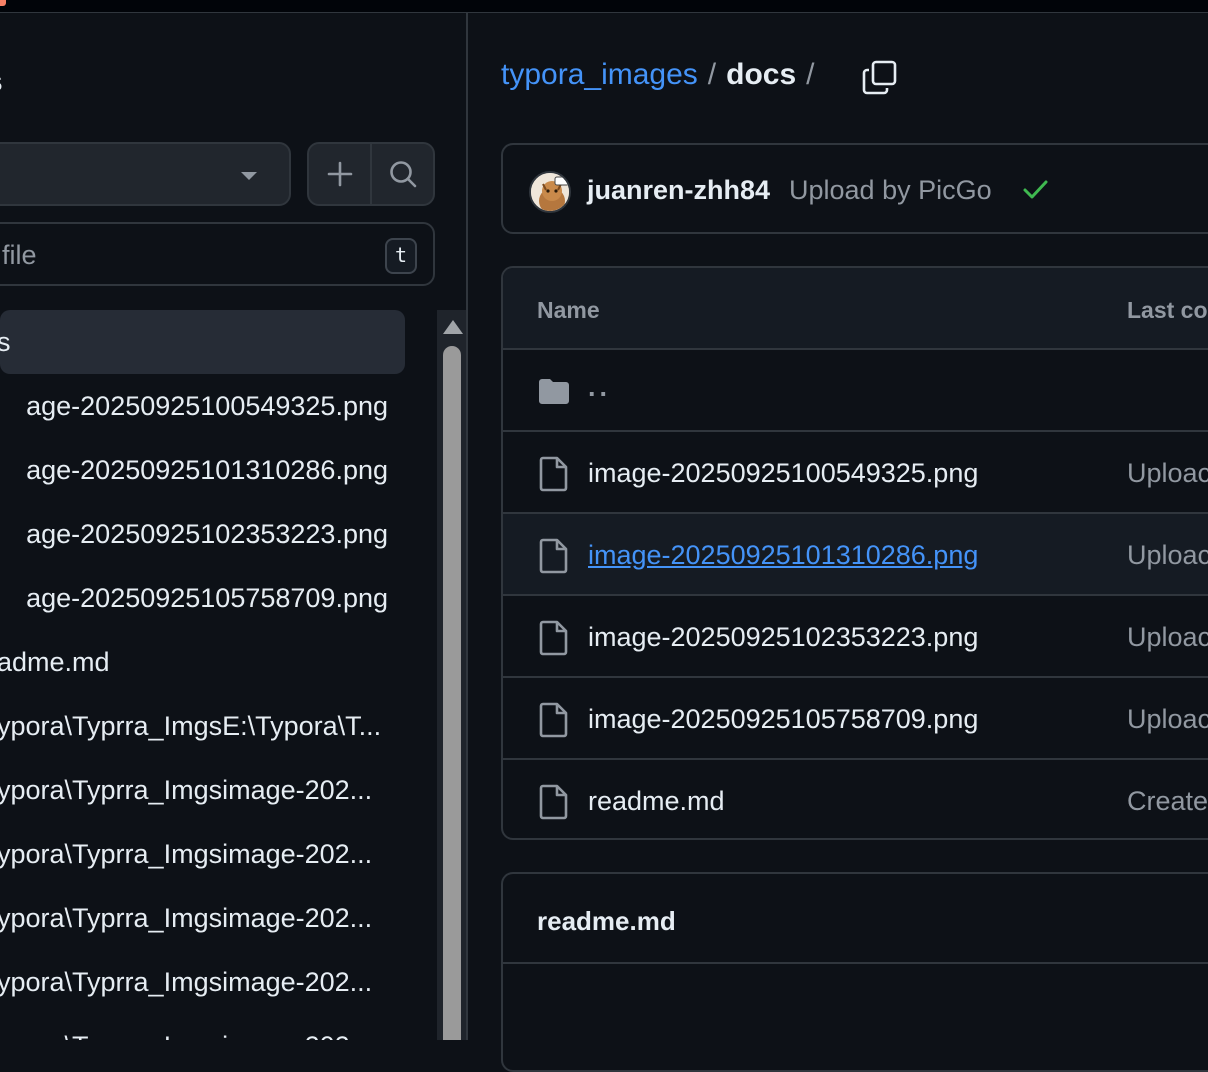 Image resolution: width=1208 pixels, height=1072 pixels. What do you see at coordinates (890, 190) in the screenshot?
I see `commit-message: Upload by PicGo` at bounding box center [890, 190].